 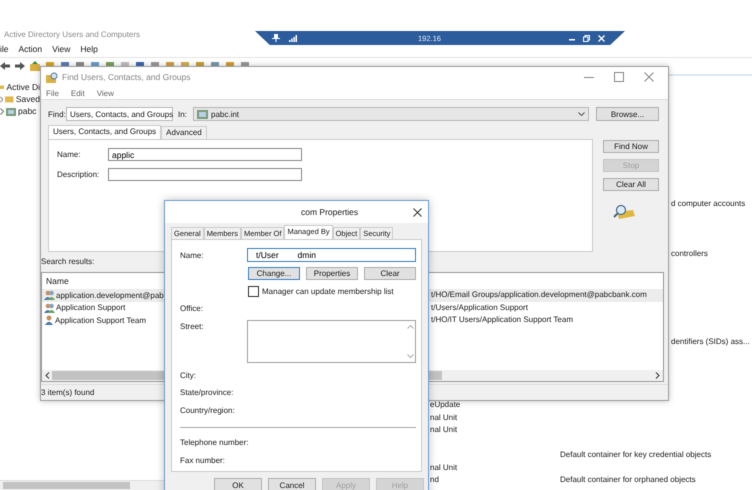 I want to click on name-cell: eUpdate, so click(x=445, y=404).